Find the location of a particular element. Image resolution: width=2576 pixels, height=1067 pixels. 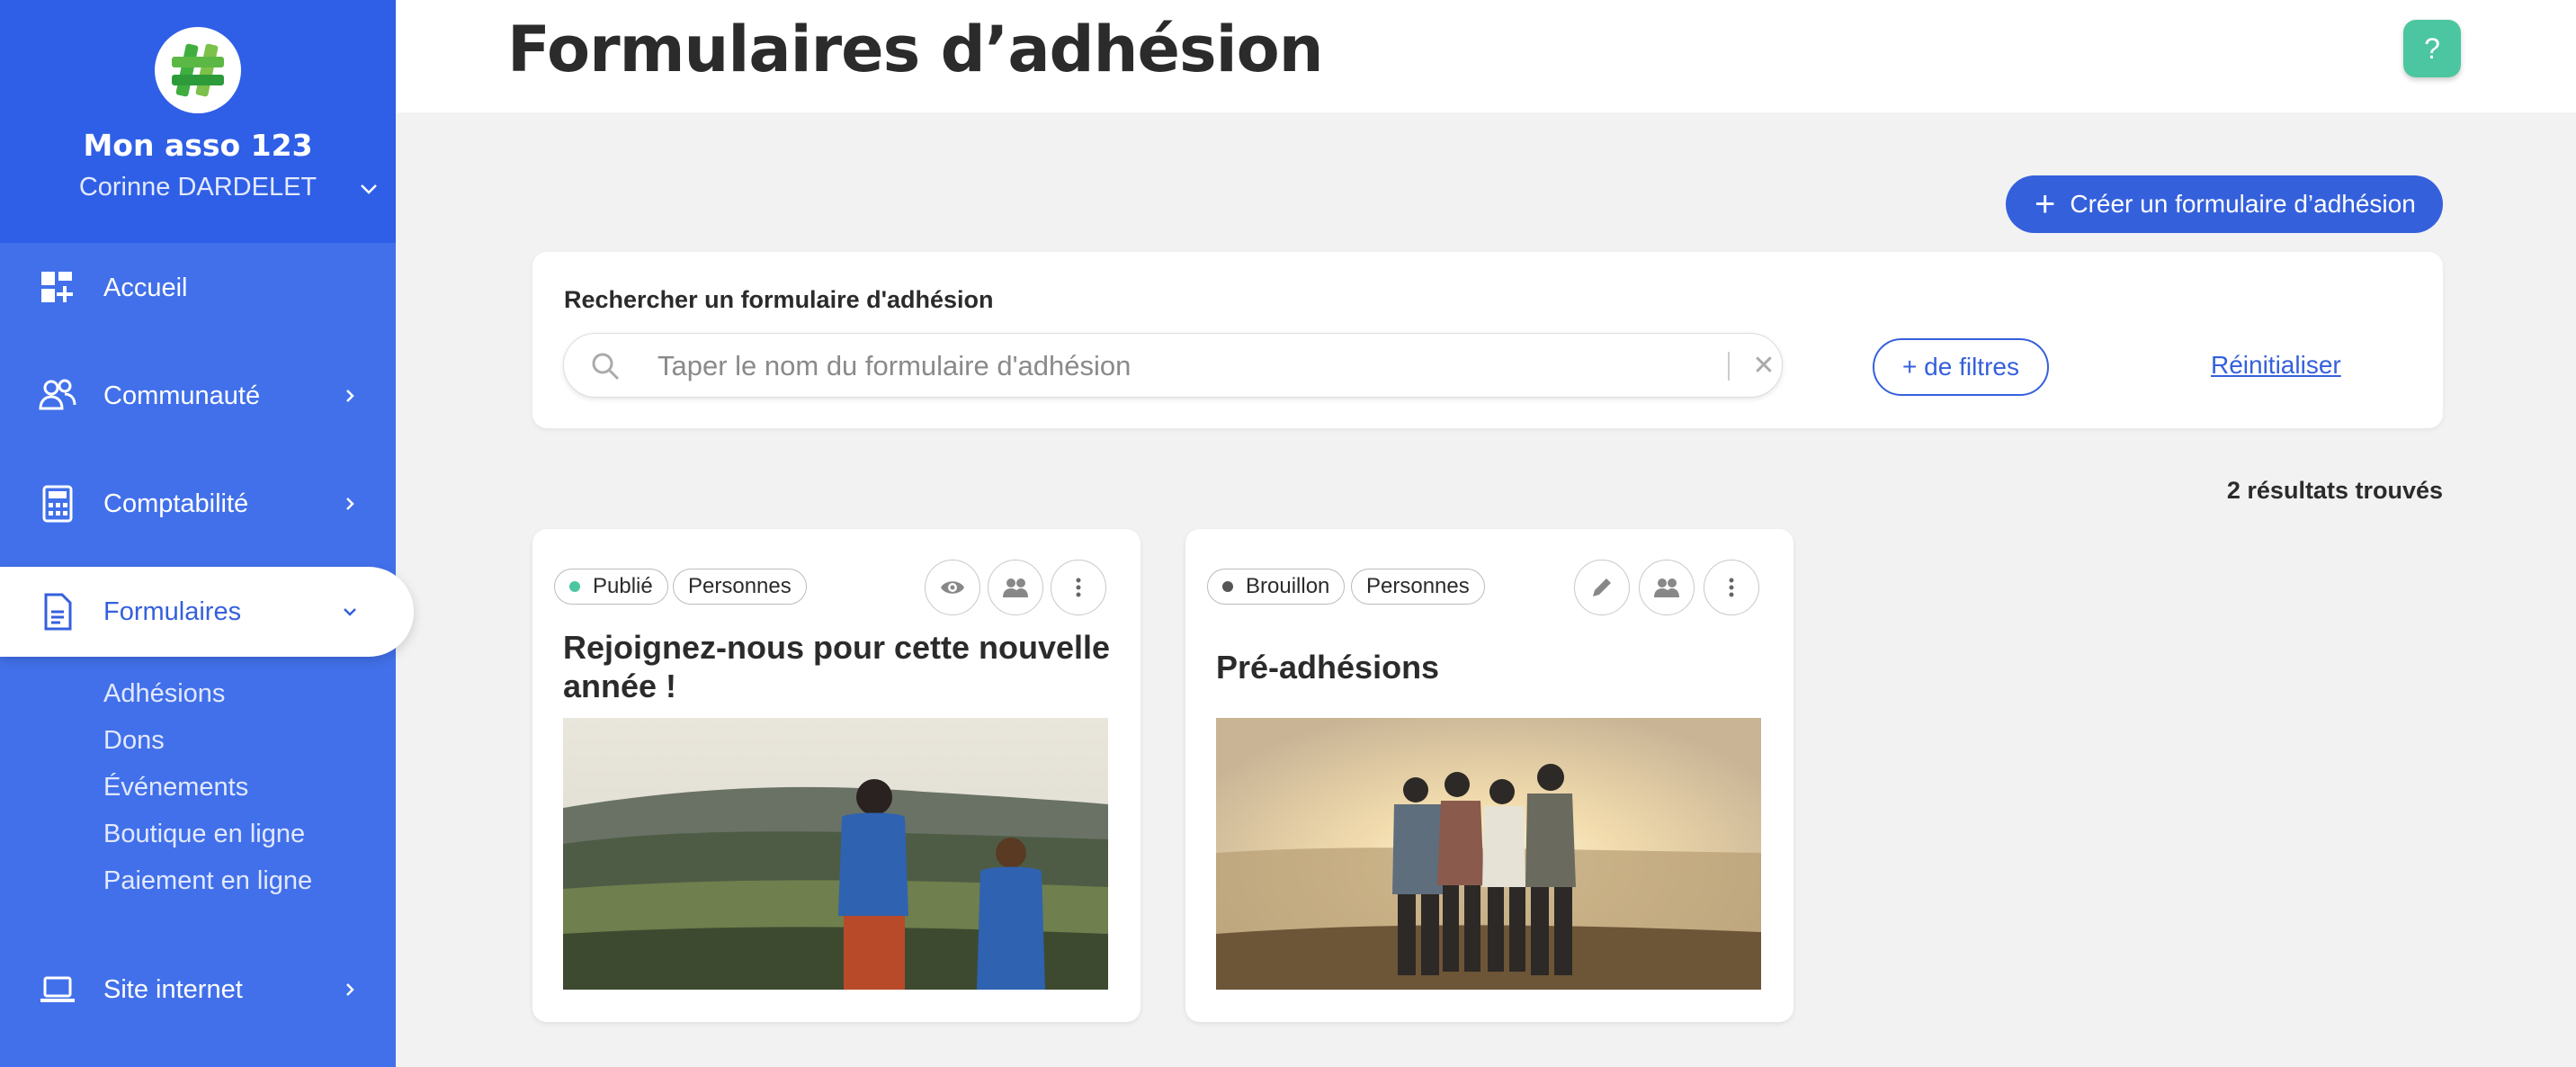

org-header: Mon asso 123 Corinne DARDELET is located at coordinates (198, 122).